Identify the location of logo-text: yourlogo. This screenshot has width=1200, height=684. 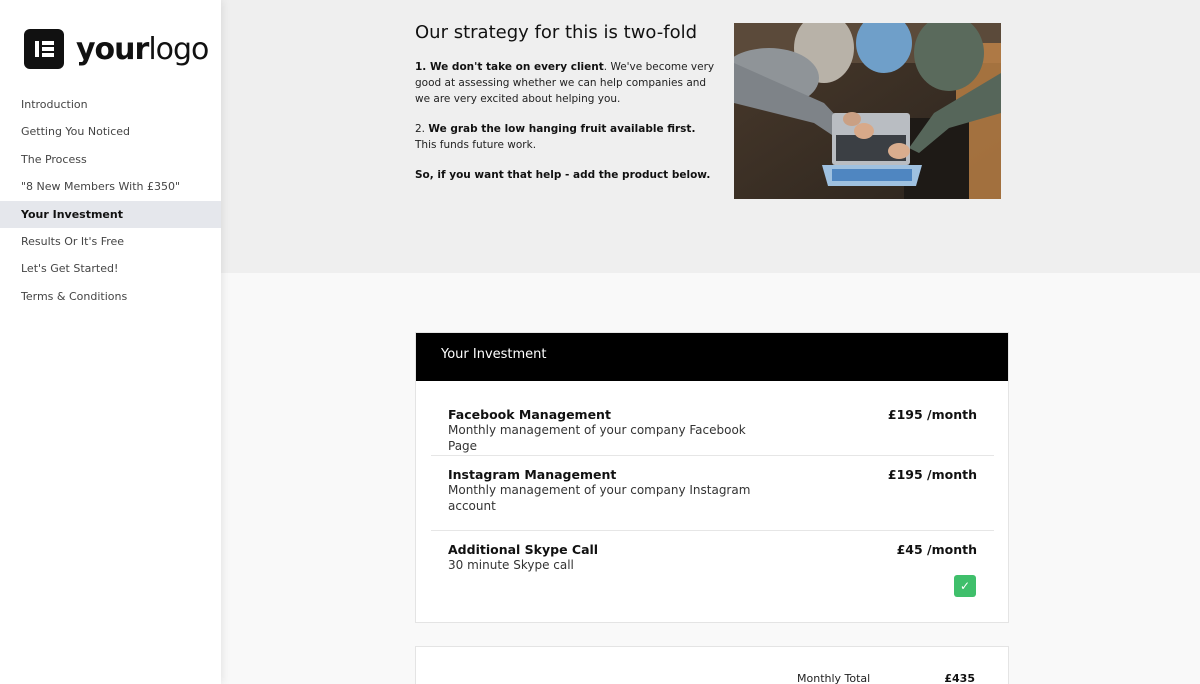
(142, 49).